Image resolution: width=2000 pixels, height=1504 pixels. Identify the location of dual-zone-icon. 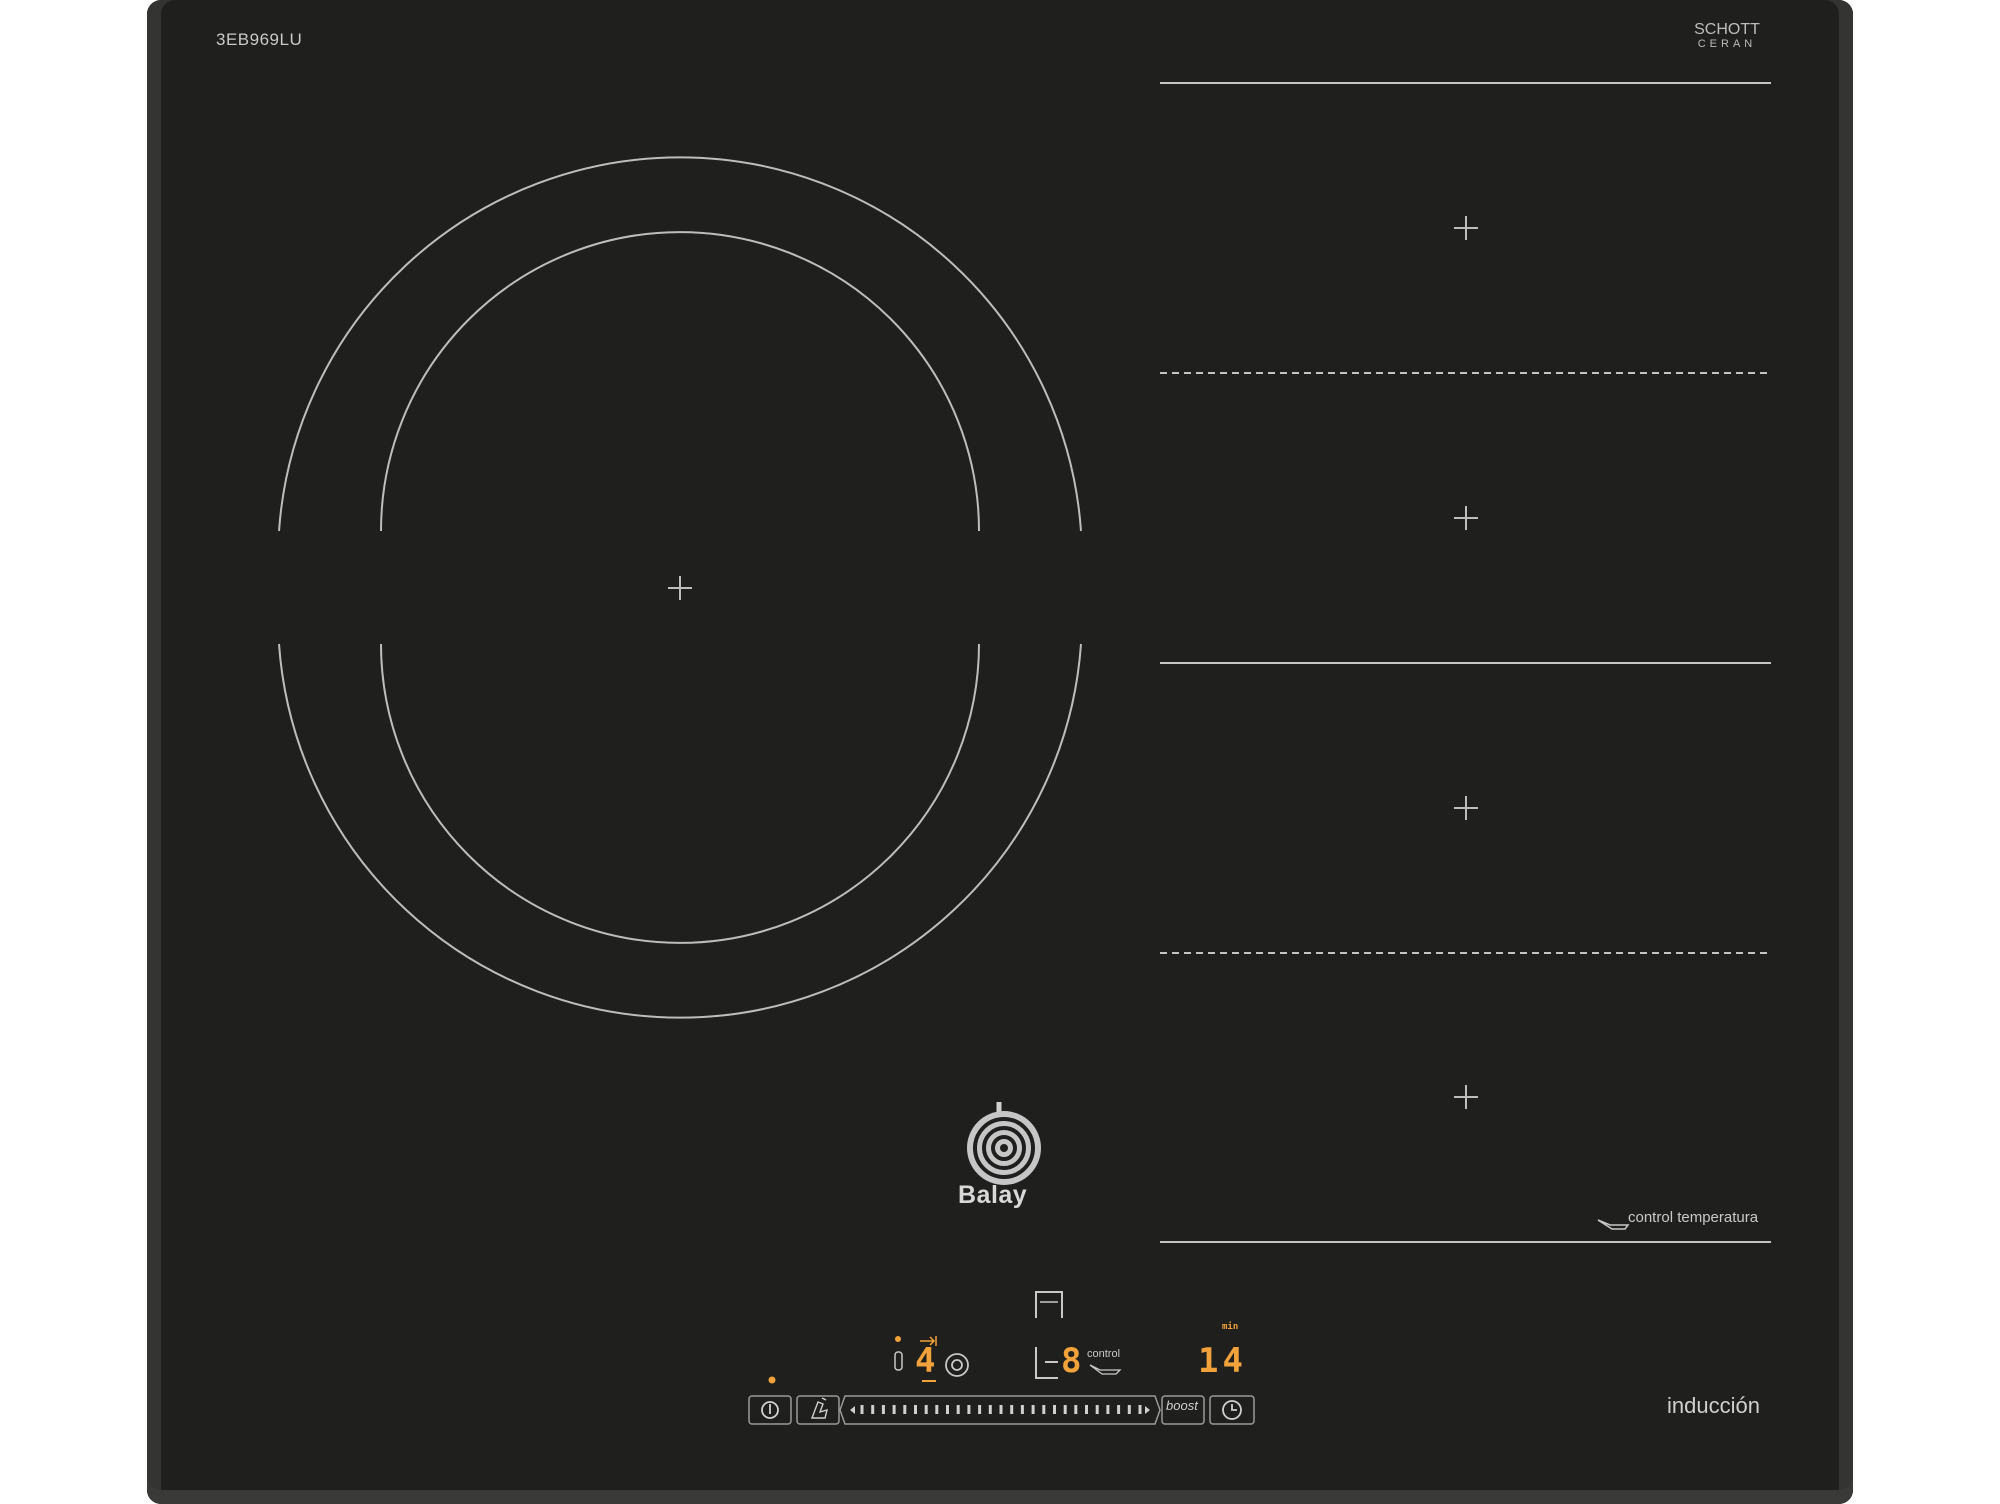
(957, 1365).